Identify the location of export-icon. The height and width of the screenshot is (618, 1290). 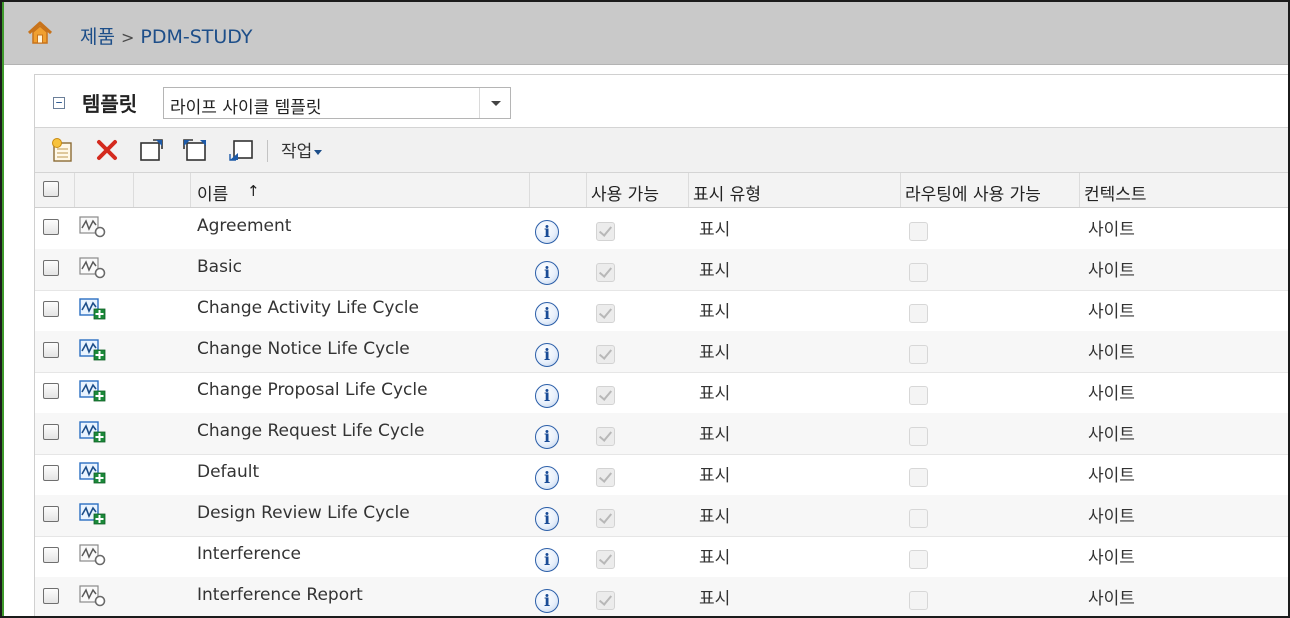
(151, 150).